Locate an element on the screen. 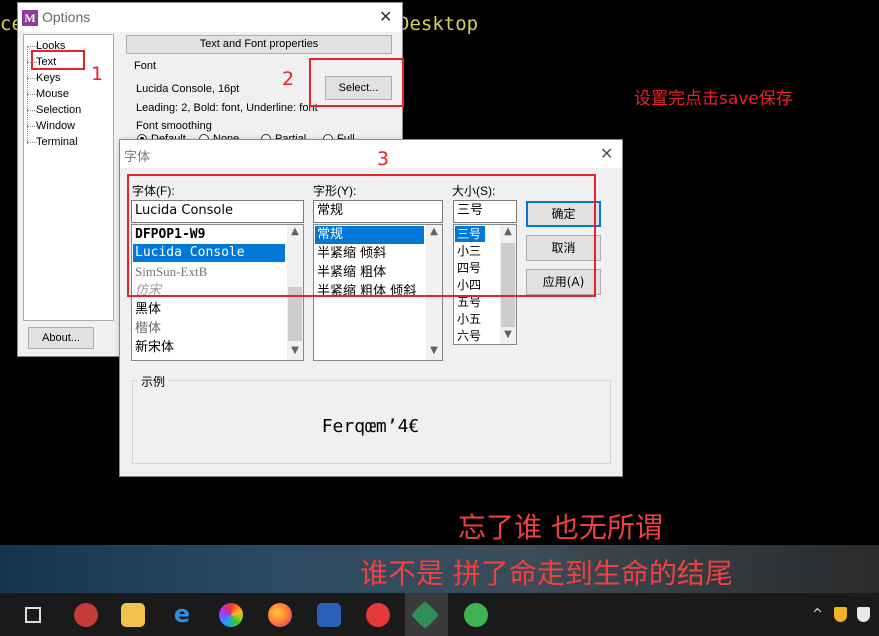  mintty-logo-icon: M is located at coordinates (30, 18).